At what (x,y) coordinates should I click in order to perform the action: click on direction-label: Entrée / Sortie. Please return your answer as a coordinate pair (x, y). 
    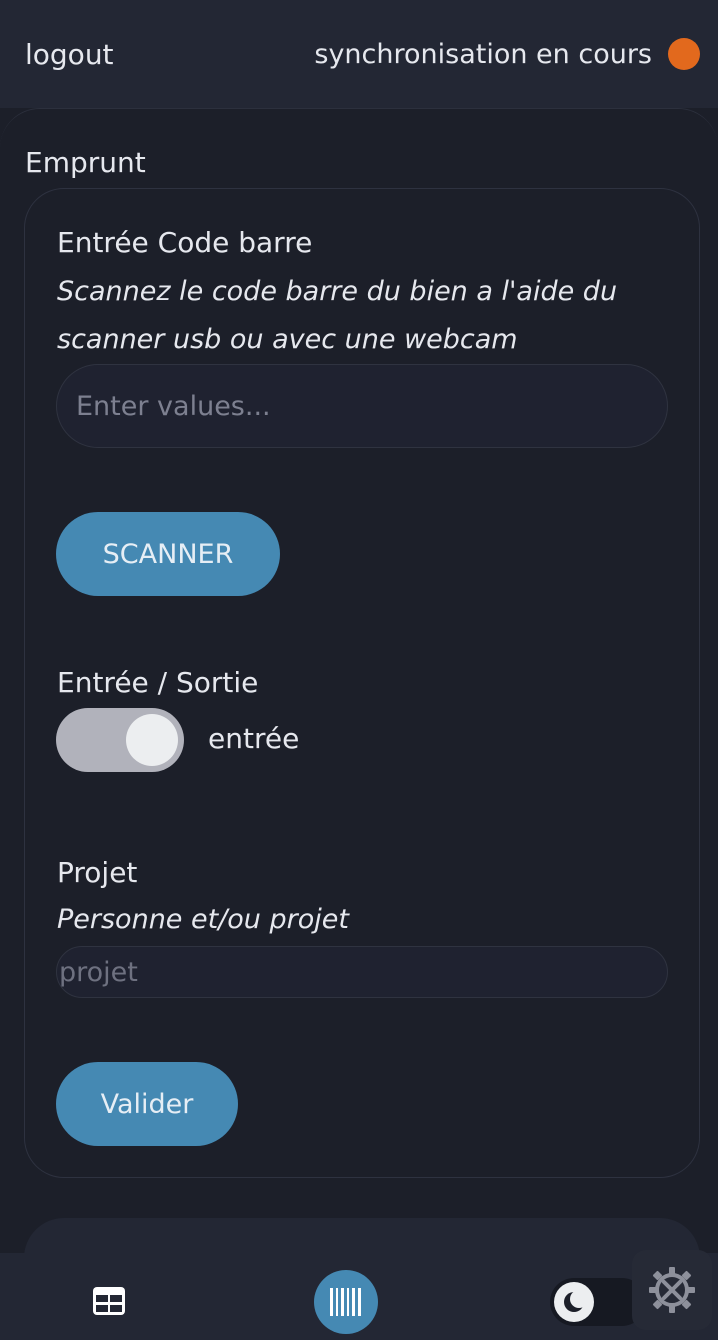
    Looking at the image, I should click on (158, 682).